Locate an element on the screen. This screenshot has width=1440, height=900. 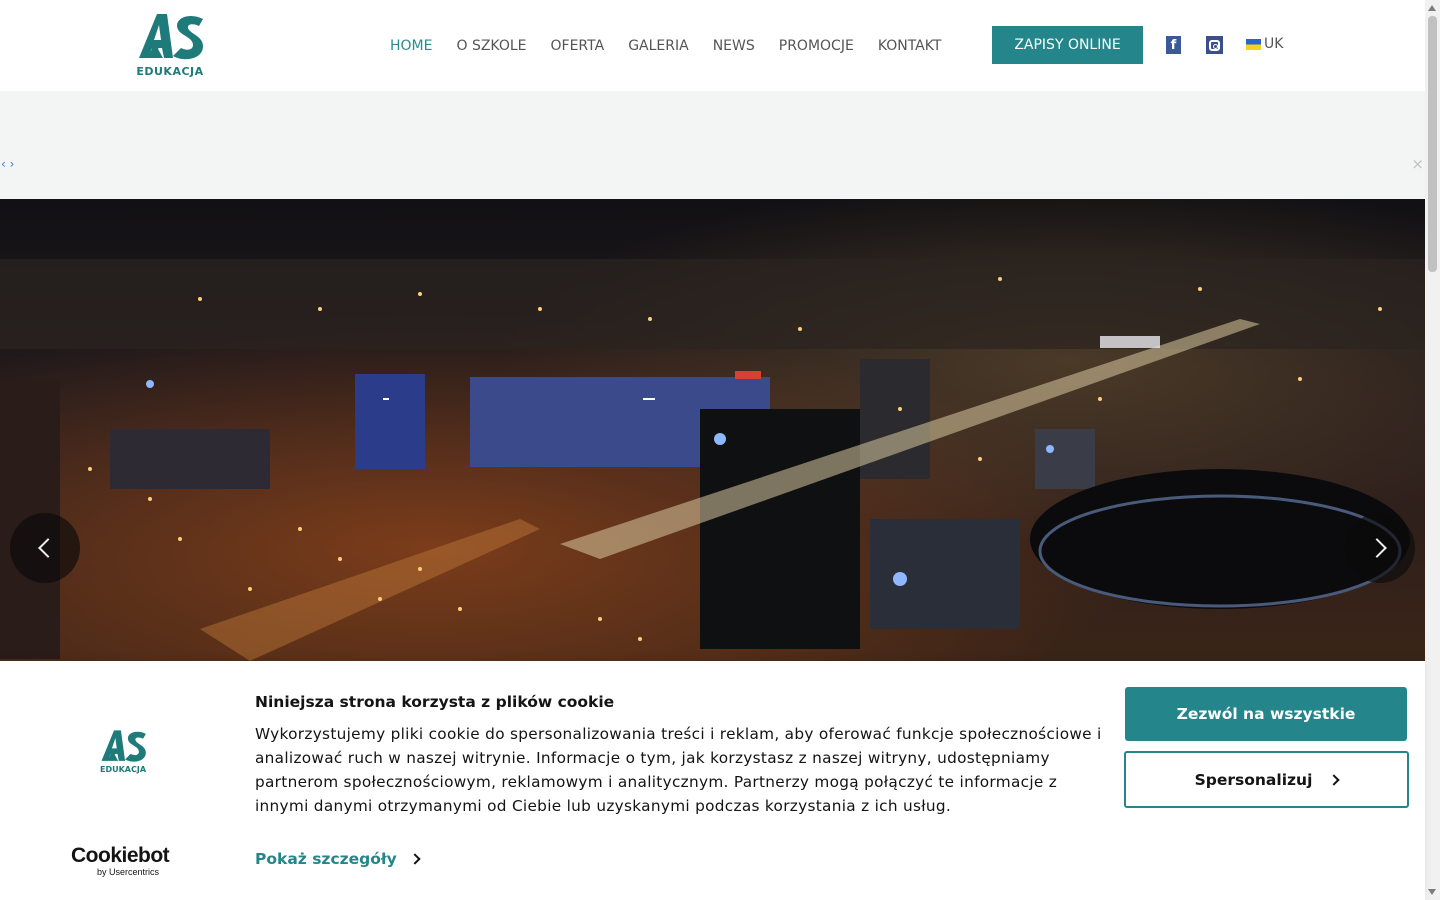
nav-item-home: HOME is located at coordinates (411, 46).